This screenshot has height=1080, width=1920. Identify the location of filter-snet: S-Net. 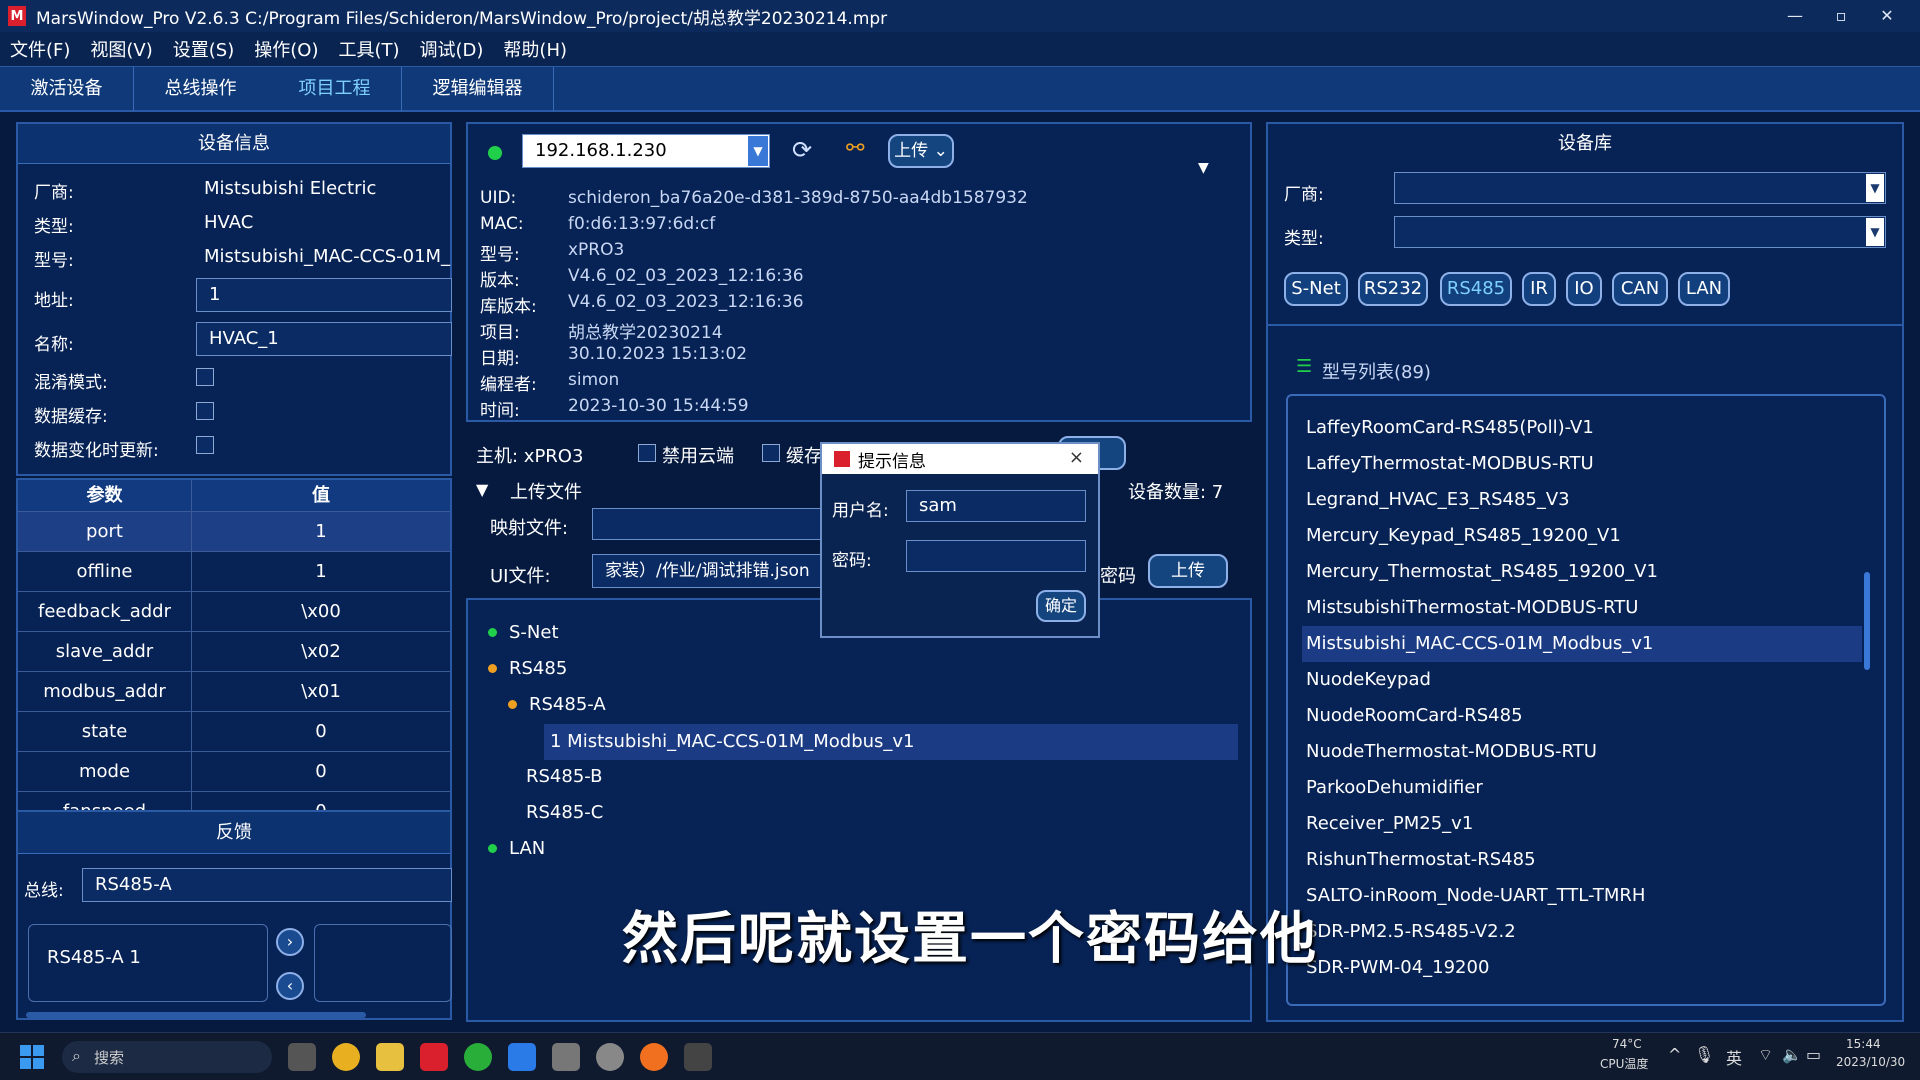
(1316, 289).